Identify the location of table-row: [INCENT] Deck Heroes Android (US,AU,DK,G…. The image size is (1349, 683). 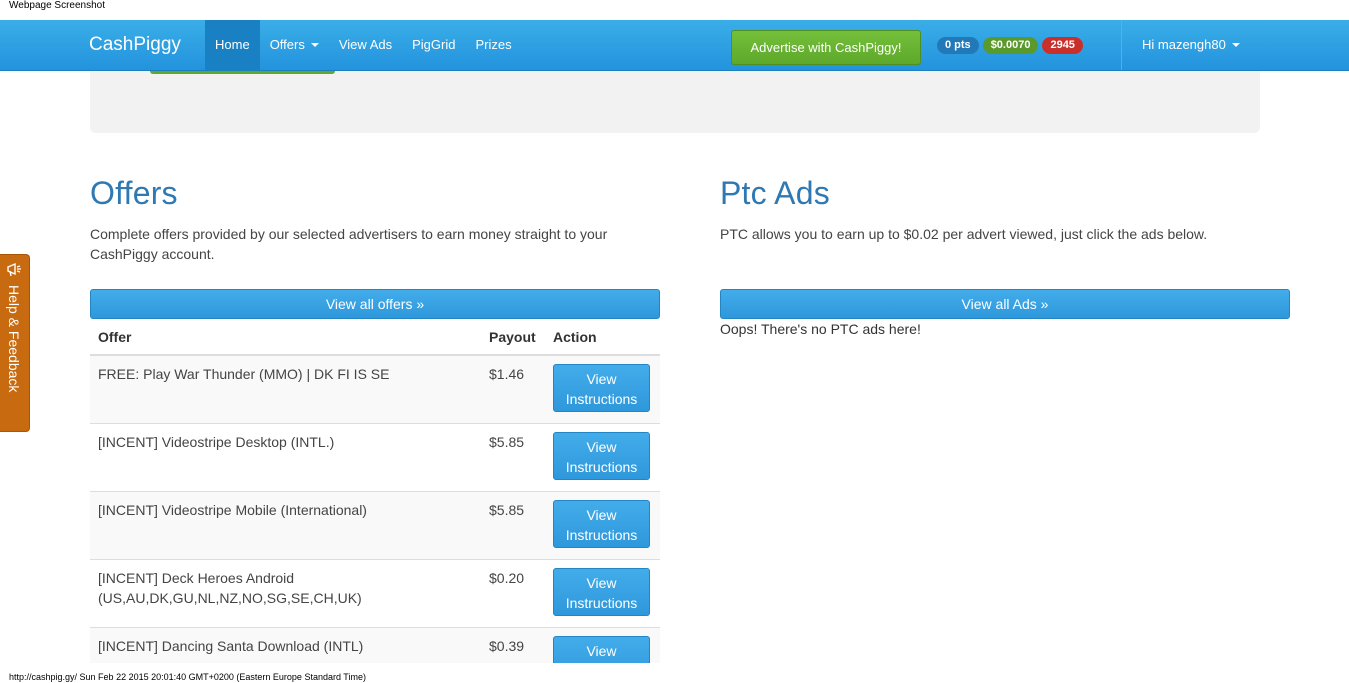
(375, 593).